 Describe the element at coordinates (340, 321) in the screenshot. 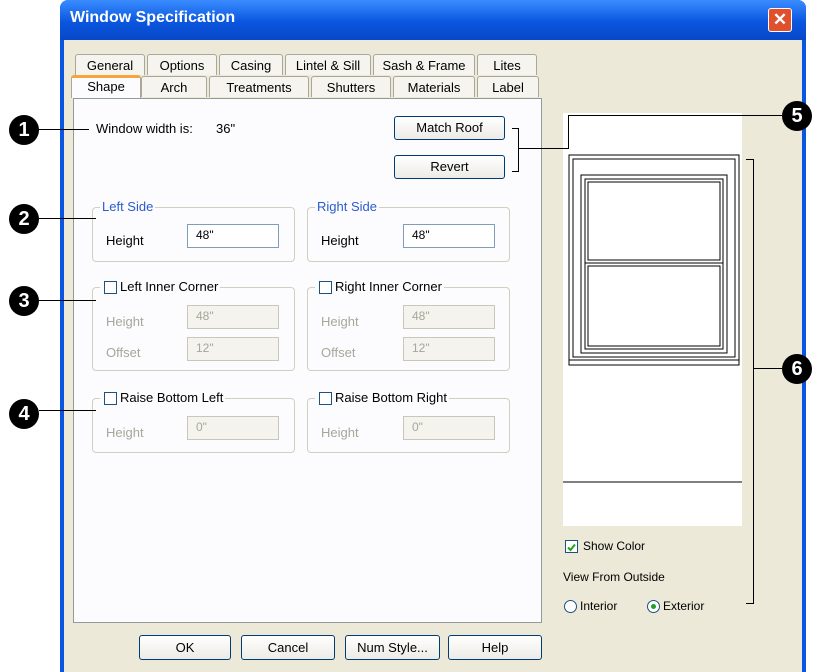

I see `right-inner-height-label: Height` at that location.